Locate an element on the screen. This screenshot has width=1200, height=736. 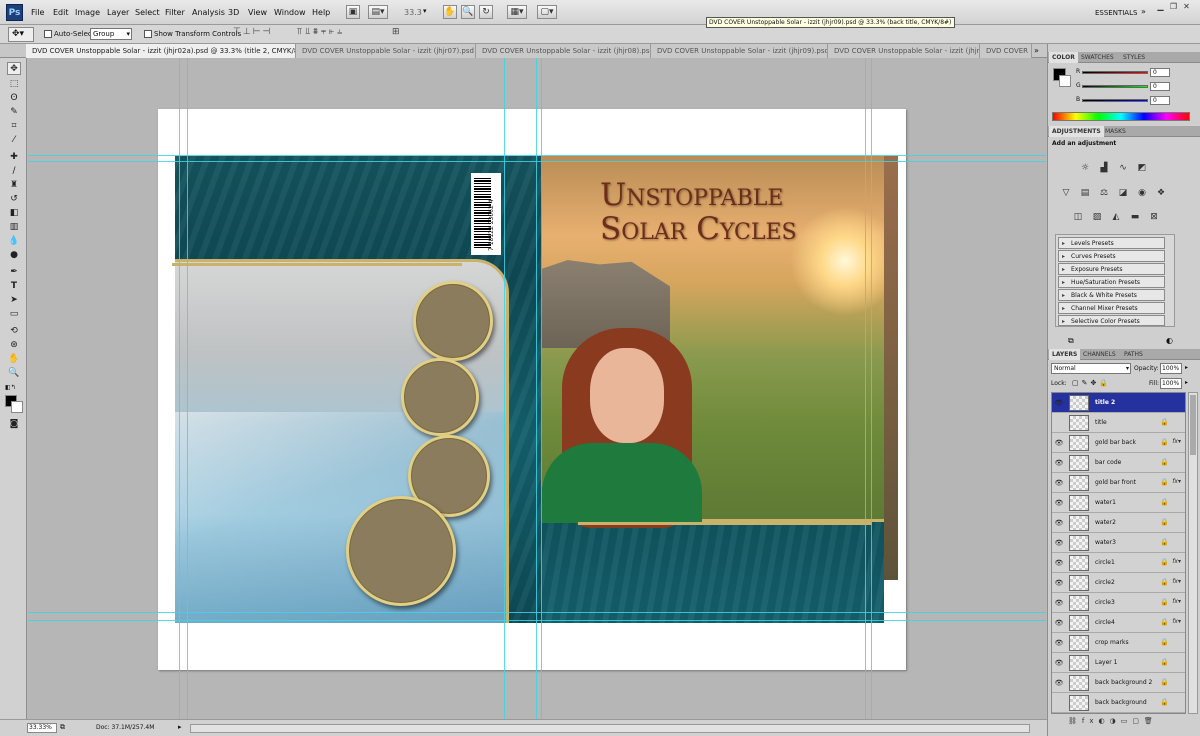
default-colors-icon: ◧↰ is located at coordinates (10, 387).